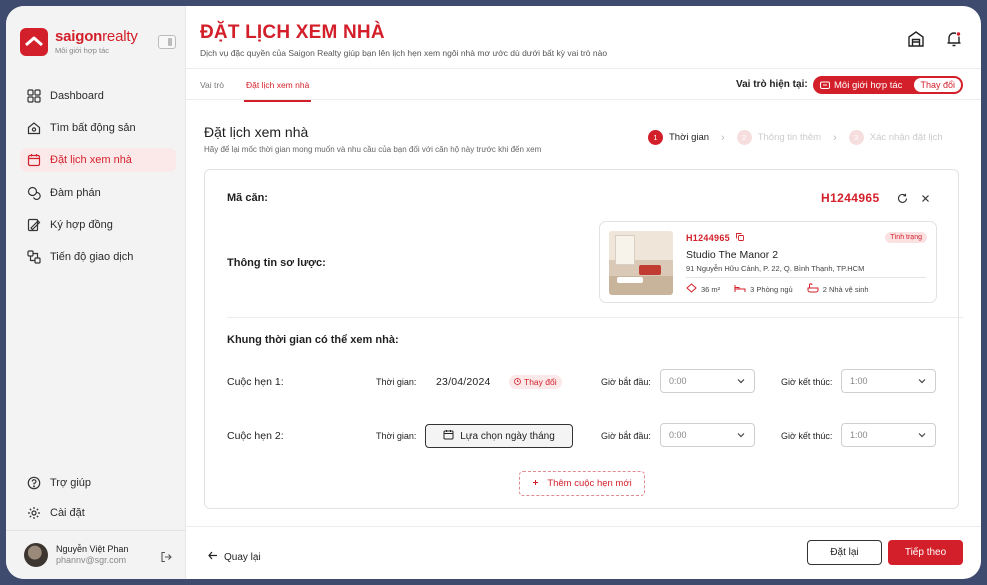 This screenshot has width=987, height=585. What do you see at coordinates (954, 39) in the screenshot?
I see `bell-icon` at bounding box center [954, 39].